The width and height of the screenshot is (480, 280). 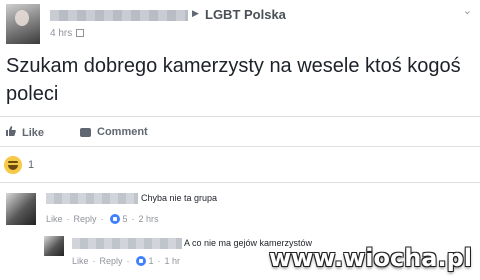 I want to click on comment-bubble-icon, so click(x=85, y=132).